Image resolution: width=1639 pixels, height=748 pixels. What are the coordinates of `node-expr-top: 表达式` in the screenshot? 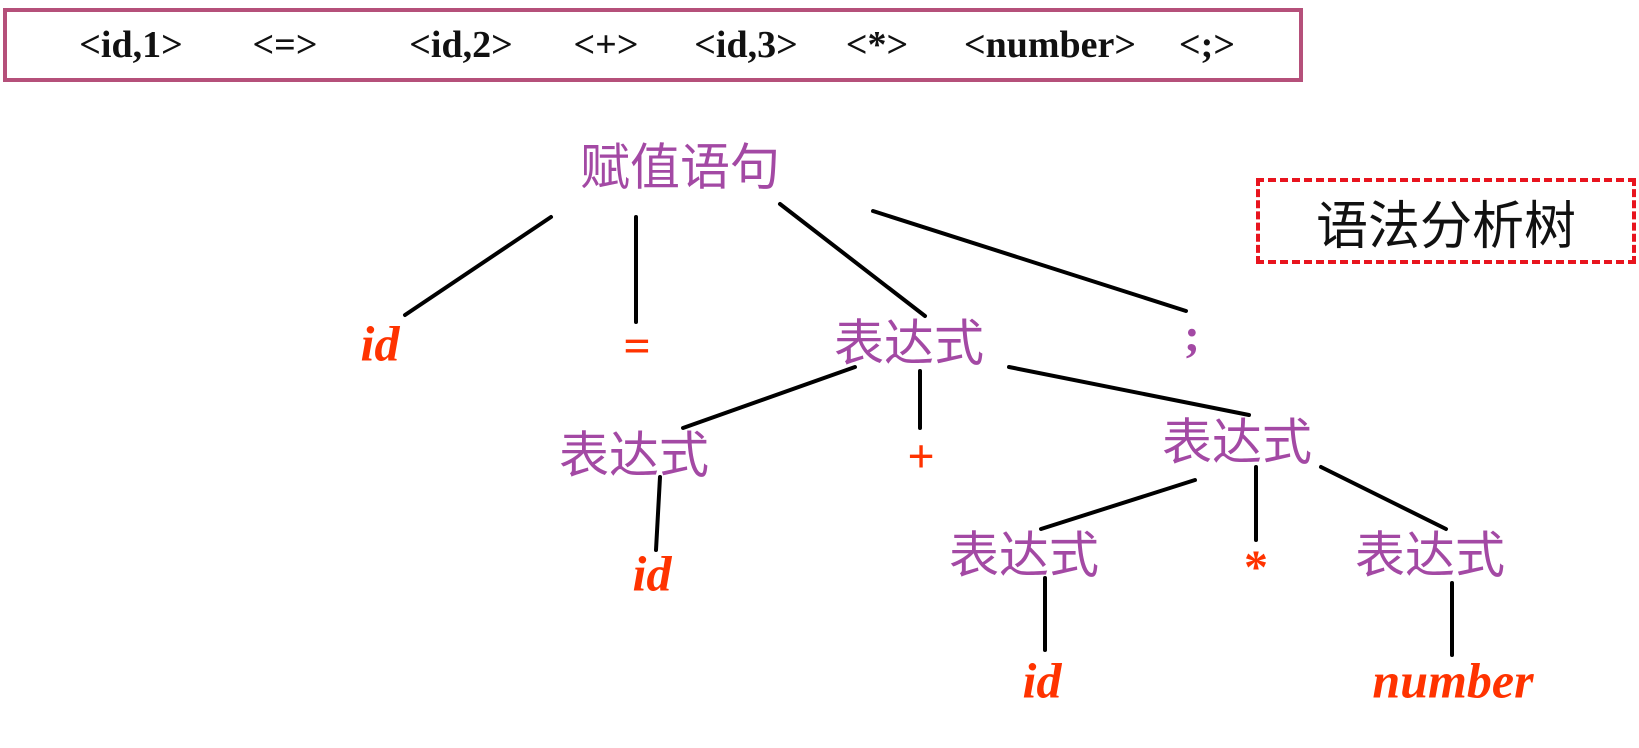 It's located at (909, 344).